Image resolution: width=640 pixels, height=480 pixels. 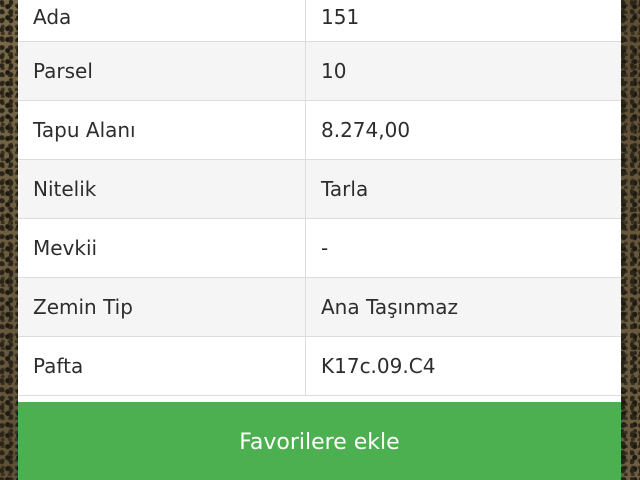 I want to click on table-row-pafta: Pafta K17c.09.C4, so click(x=319, y=366).